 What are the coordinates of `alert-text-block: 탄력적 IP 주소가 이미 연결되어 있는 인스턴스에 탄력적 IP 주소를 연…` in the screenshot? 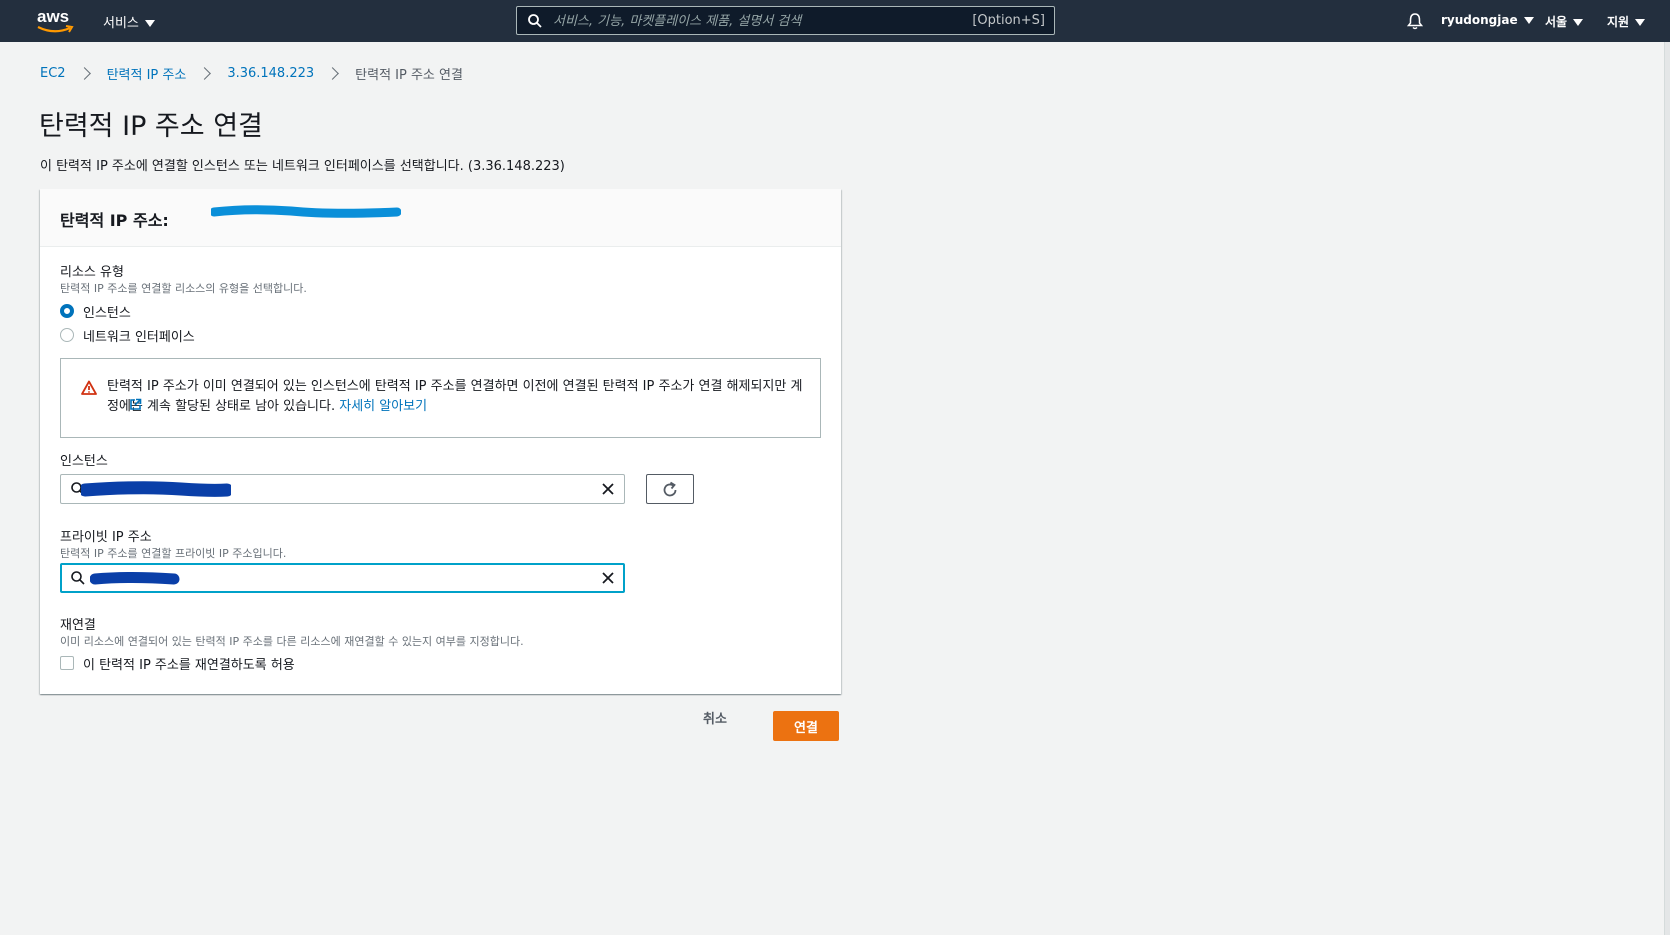 It's located at (457, 397).